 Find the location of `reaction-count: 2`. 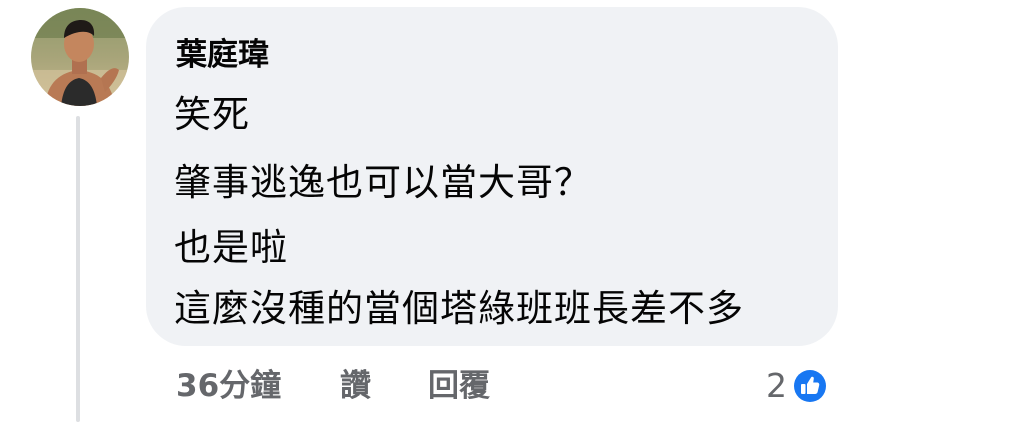

reaction-count: 2 is located at coordinates (776, 385).